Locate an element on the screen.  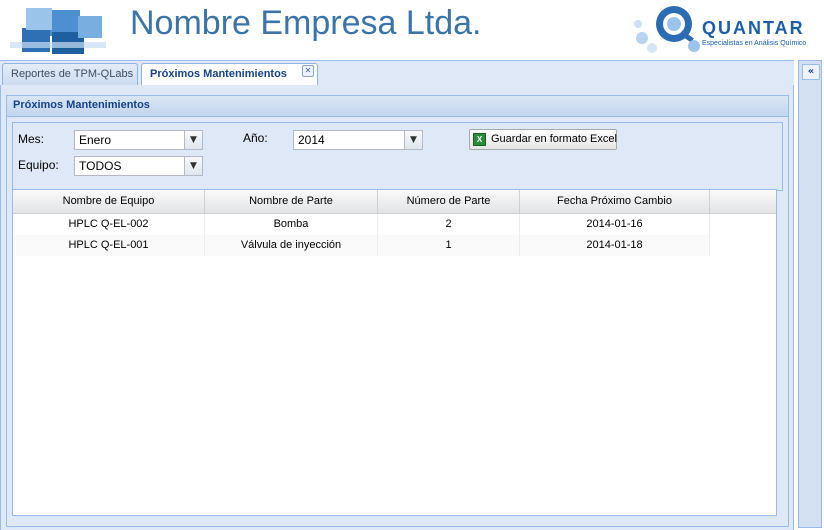
cell-fecha: 2014-01-16 is located at coordinates (615, 224).